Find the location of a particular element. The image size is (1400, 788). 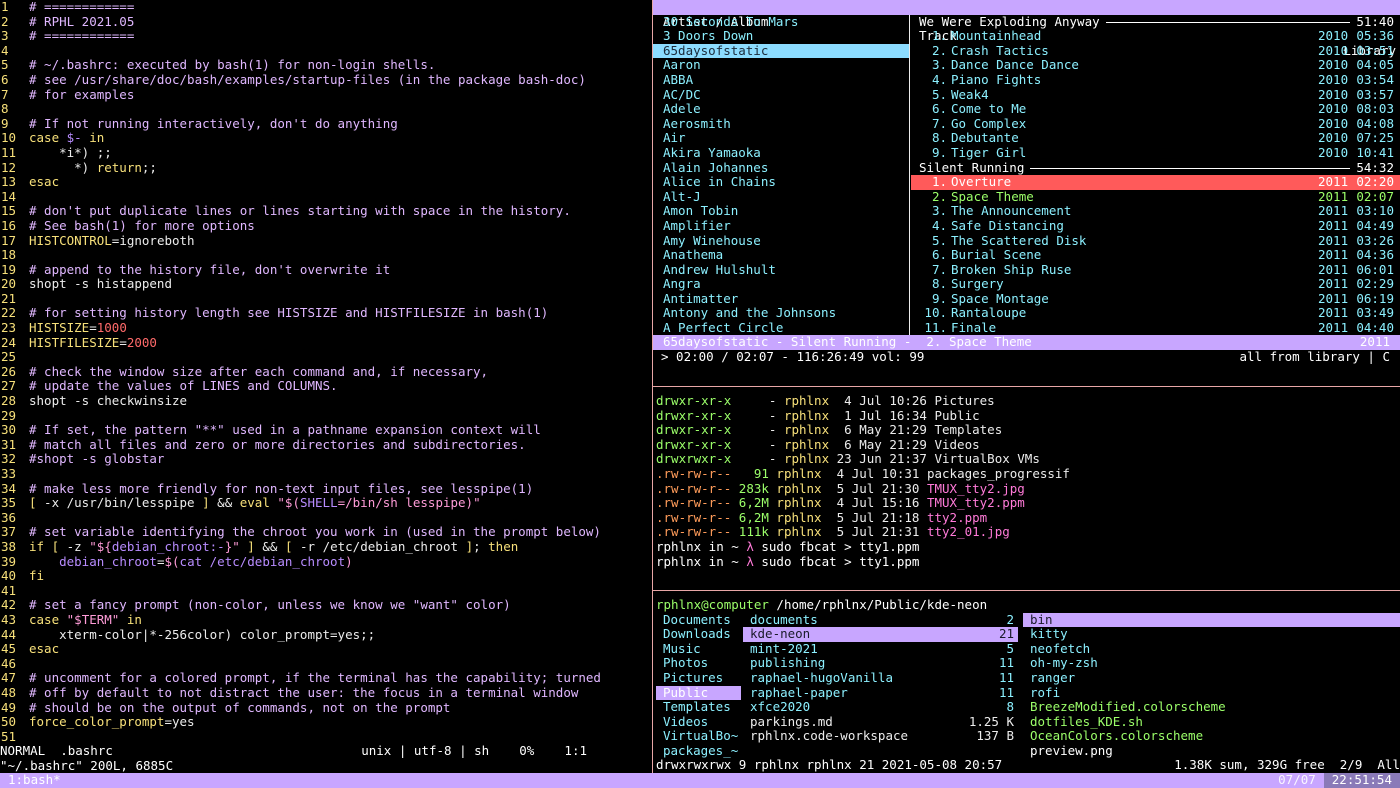

track-row: 8. Debutante 2010 07:25 is located at coordinates (1155, 138).